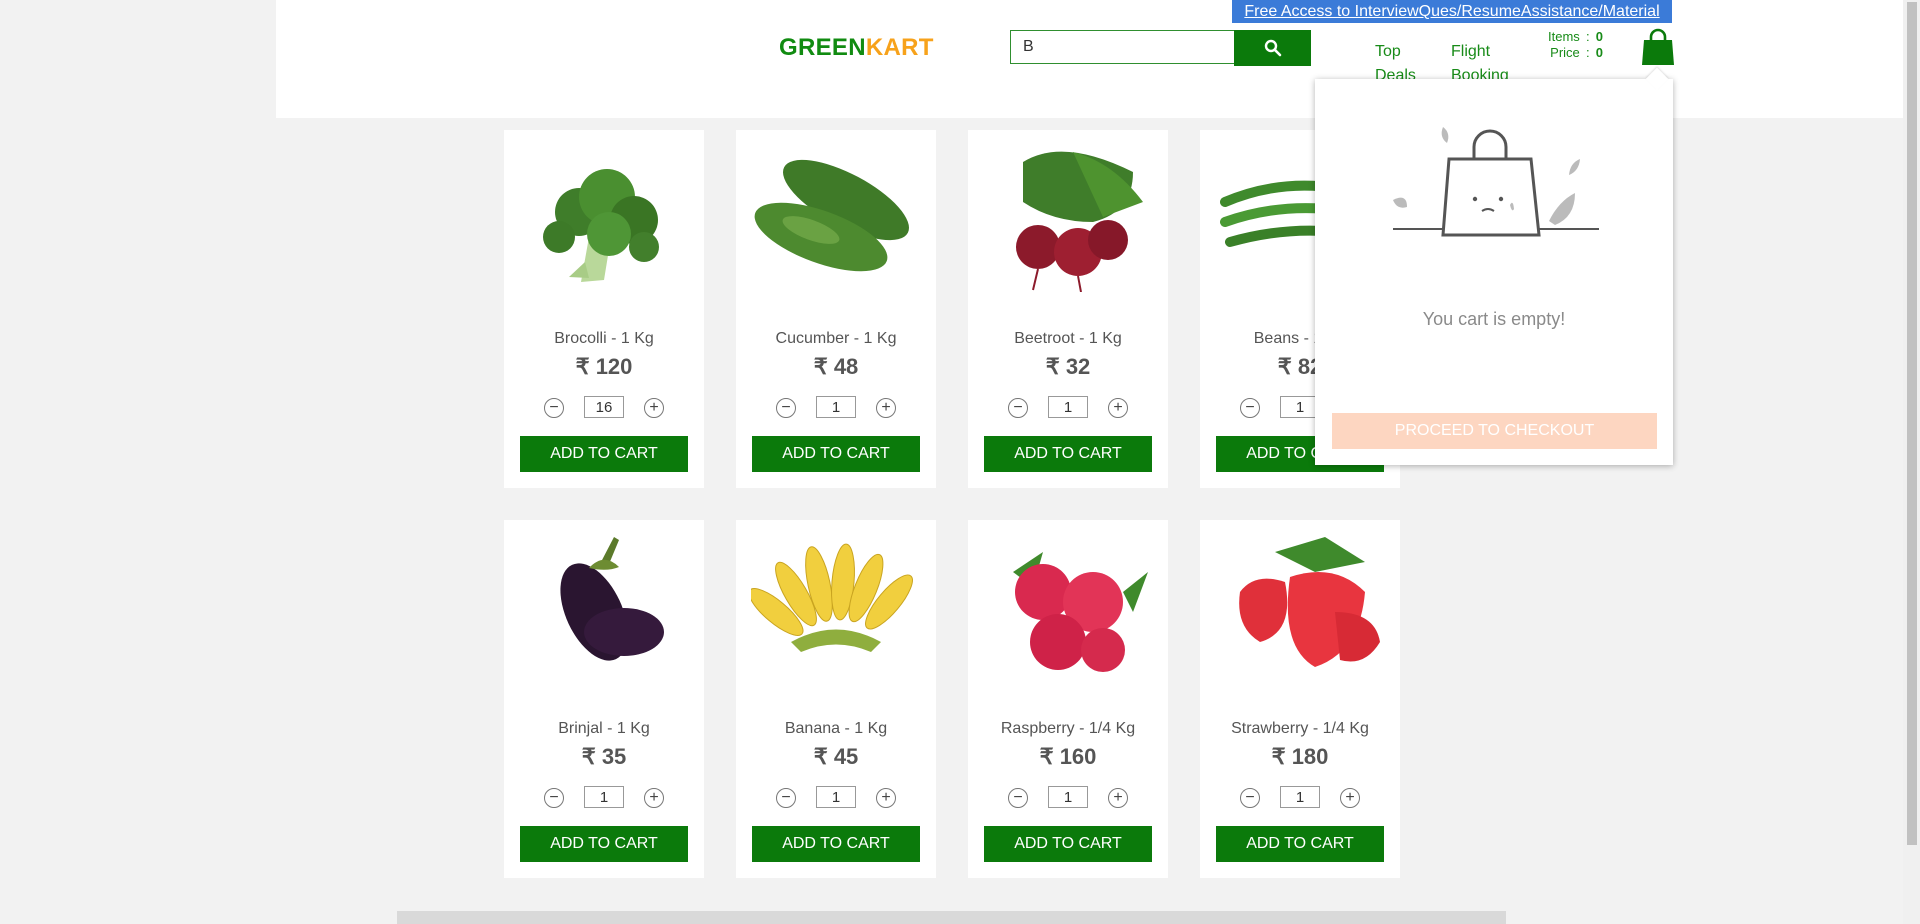 The width and height of the screenshot is (1920, 924). What do you see at coordinates (1471, 51) in the screenshot?
I see `nav-flight-booking-line1: Flight` at bounding box center [1471, 51].